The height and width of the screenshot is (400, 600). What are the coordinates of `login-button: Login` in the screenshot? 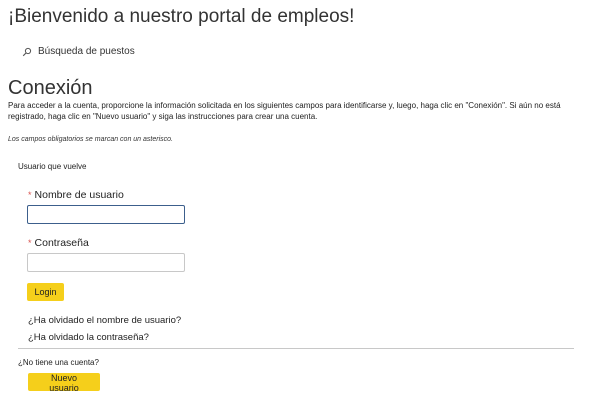 It's located at (45, 292).